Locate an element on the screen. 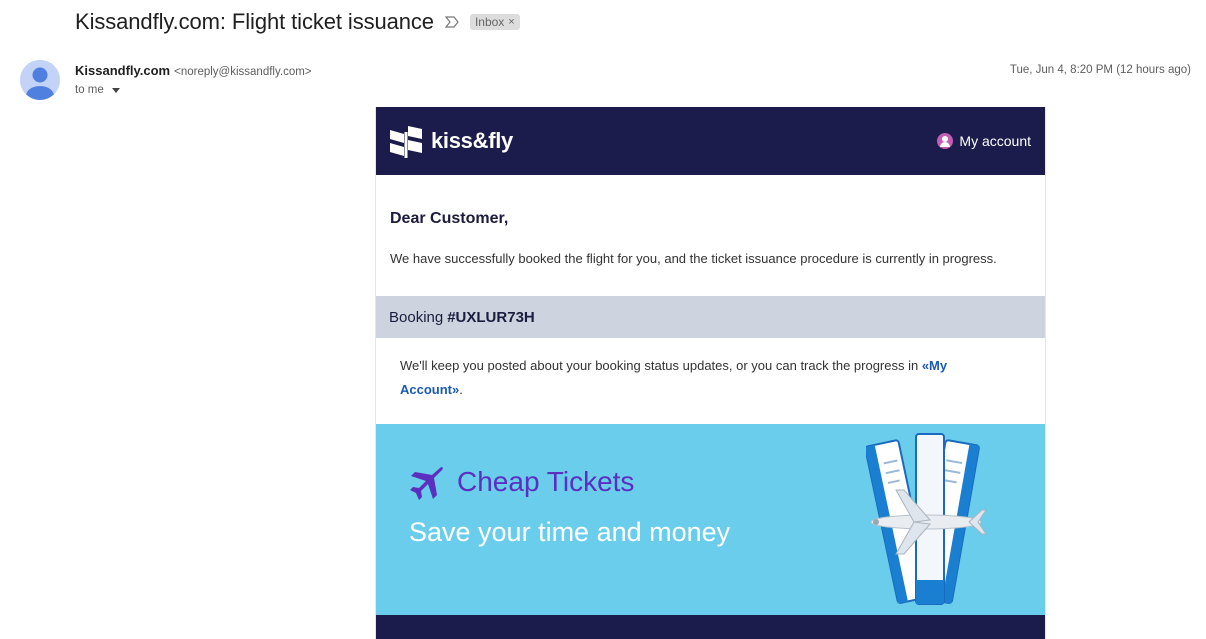 Image resolution: width=1206 pixels, height=639 pixels. kissandfly-logo-icon is located at coordinates (406, 141).